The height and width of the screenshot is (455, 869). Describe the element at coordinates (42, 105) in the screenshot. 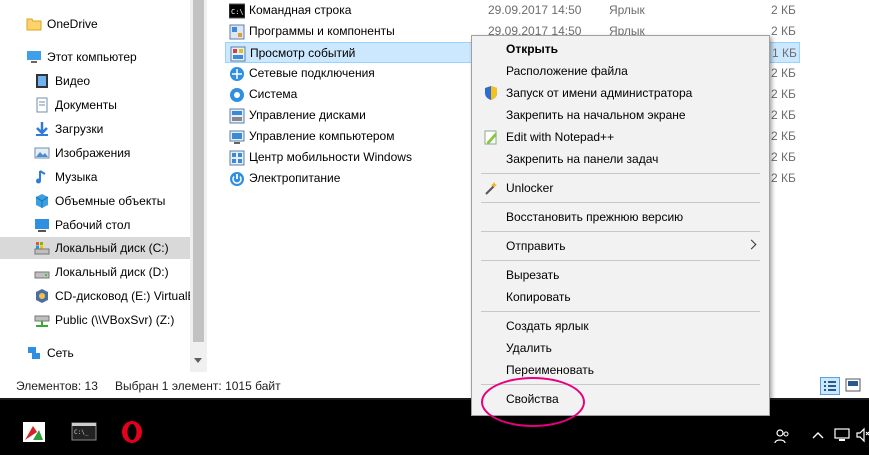

I see `documents-icon` at that location.